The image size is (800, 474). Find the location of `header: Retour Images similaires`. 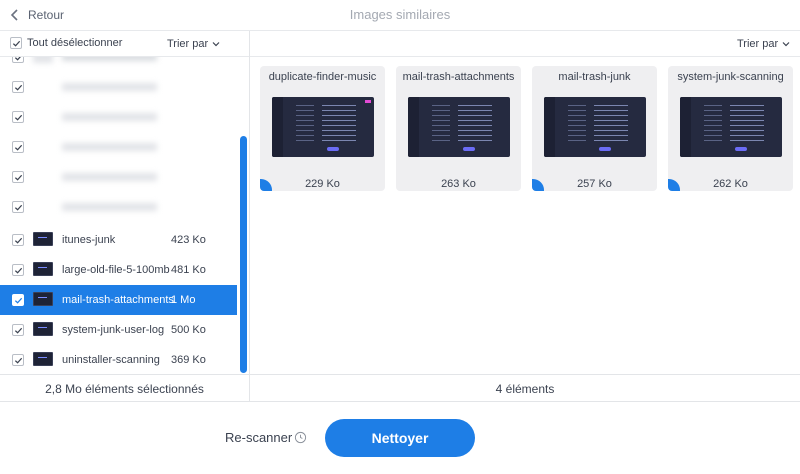

header: Retour Images similaires is located at coordinates (400, 15).